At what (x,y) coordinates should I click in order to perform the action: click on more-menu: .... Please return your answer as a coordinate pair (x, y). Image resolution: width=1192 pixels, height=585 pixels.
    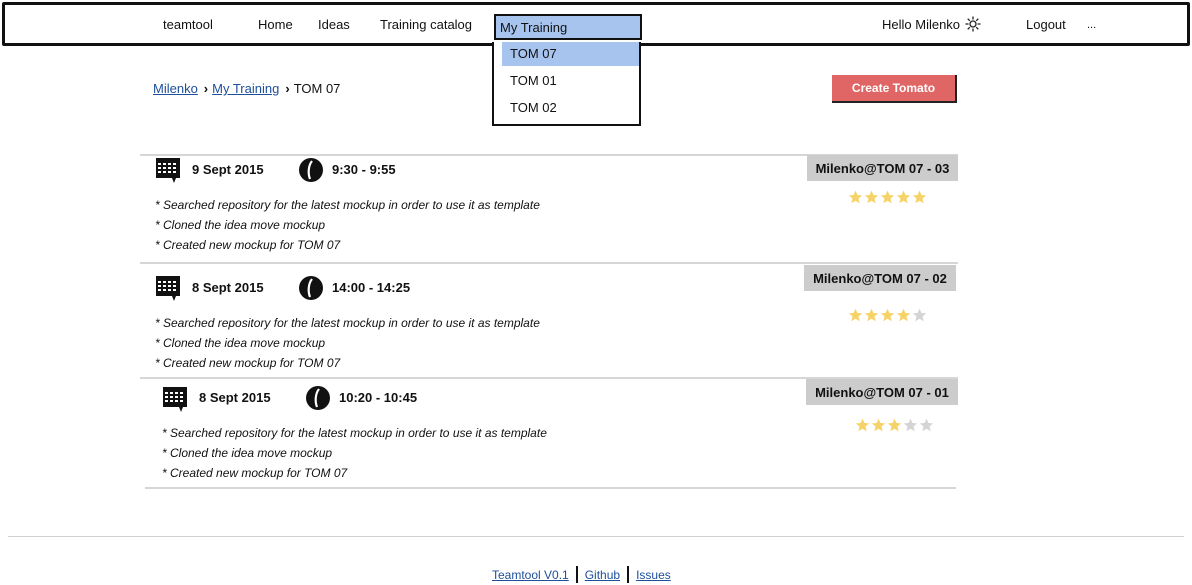
    Looking at the image, I should click on (1091, 25).